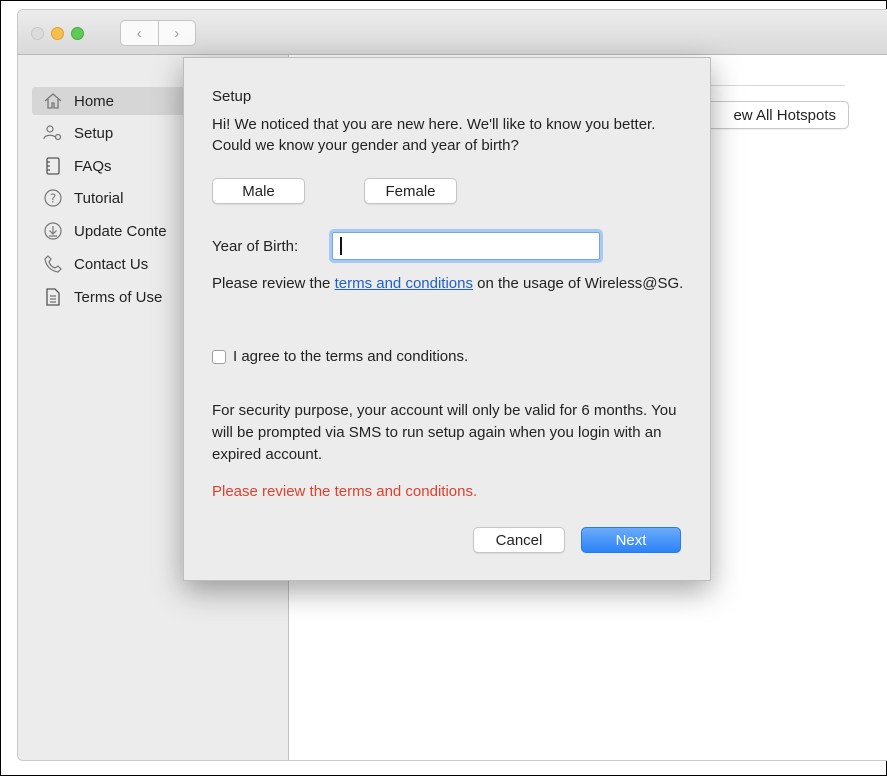 This screenshot has height=776, width=887. I want to click on download-icon, so click(53, 231).